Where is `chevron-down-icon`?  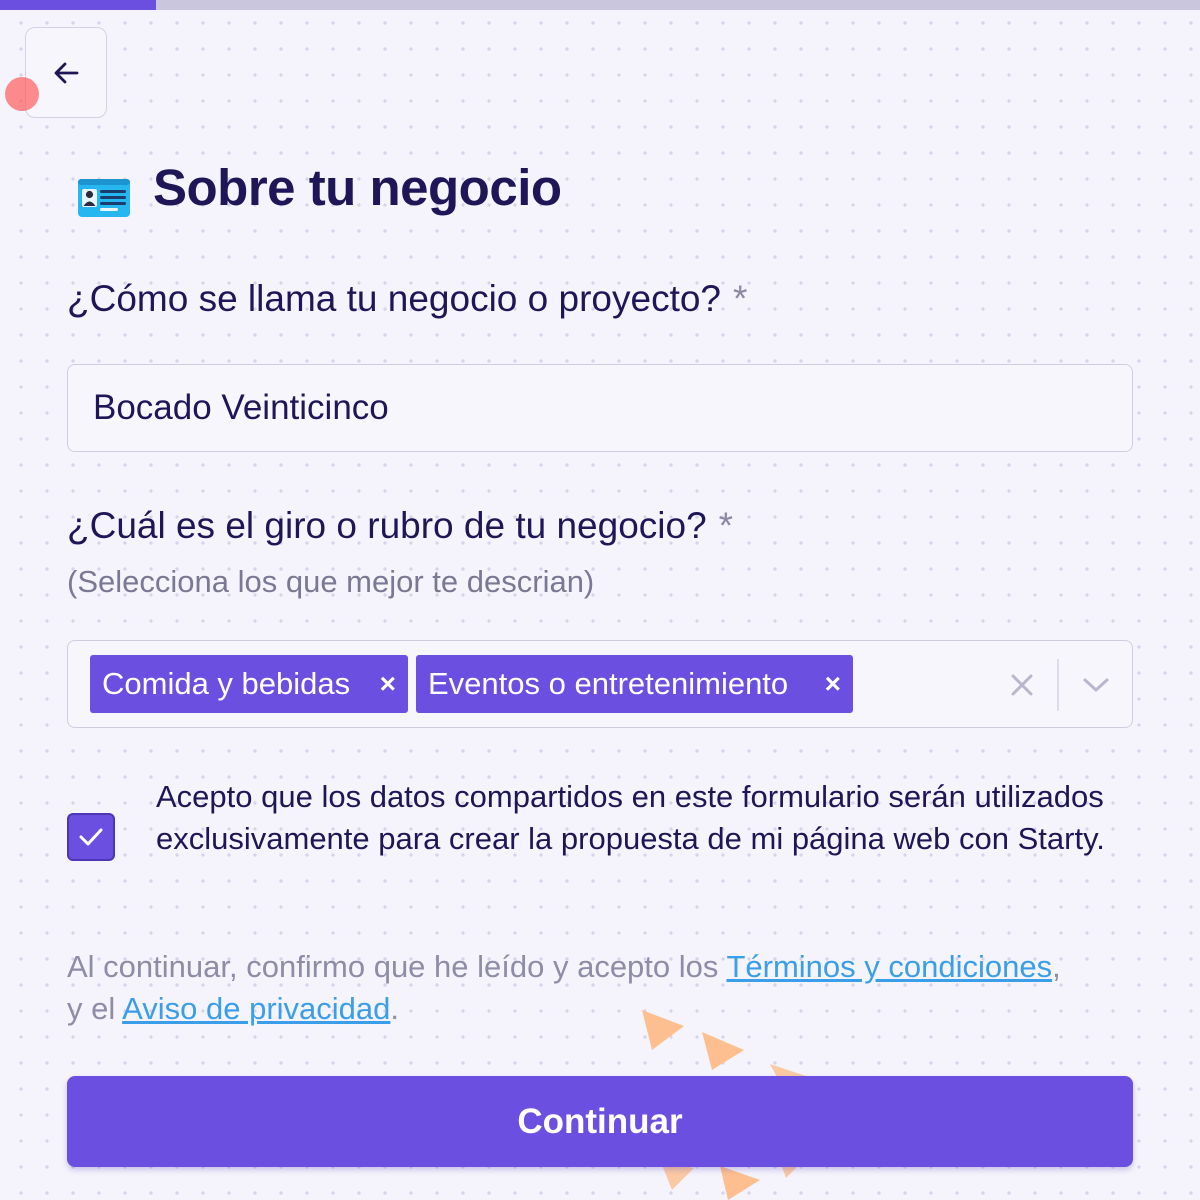 chevron-down-icon is located at coordinates (1096, 685).